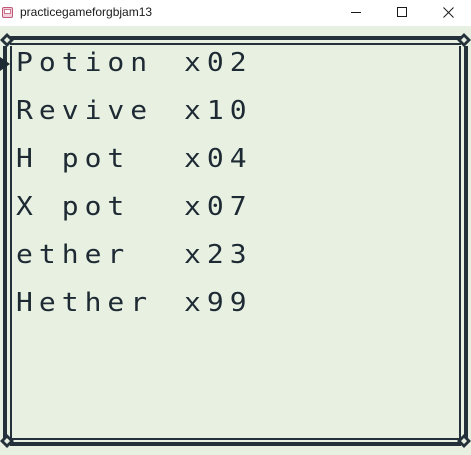 This screenshot has height=455, width=471. Describe the element at coordinates (134, 264) in the screenshot. I see `inventory-item: ether x23` at that location.